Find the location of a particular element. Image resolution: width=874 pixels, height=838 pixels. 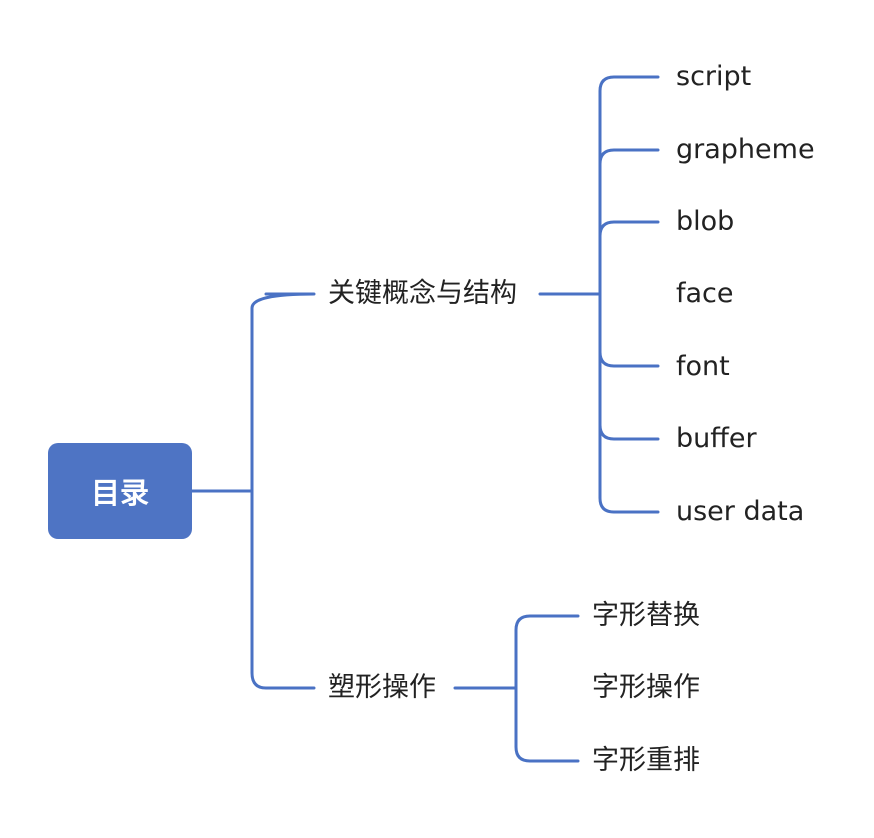

root-node: 目录 is located at coordinates (120, 491).